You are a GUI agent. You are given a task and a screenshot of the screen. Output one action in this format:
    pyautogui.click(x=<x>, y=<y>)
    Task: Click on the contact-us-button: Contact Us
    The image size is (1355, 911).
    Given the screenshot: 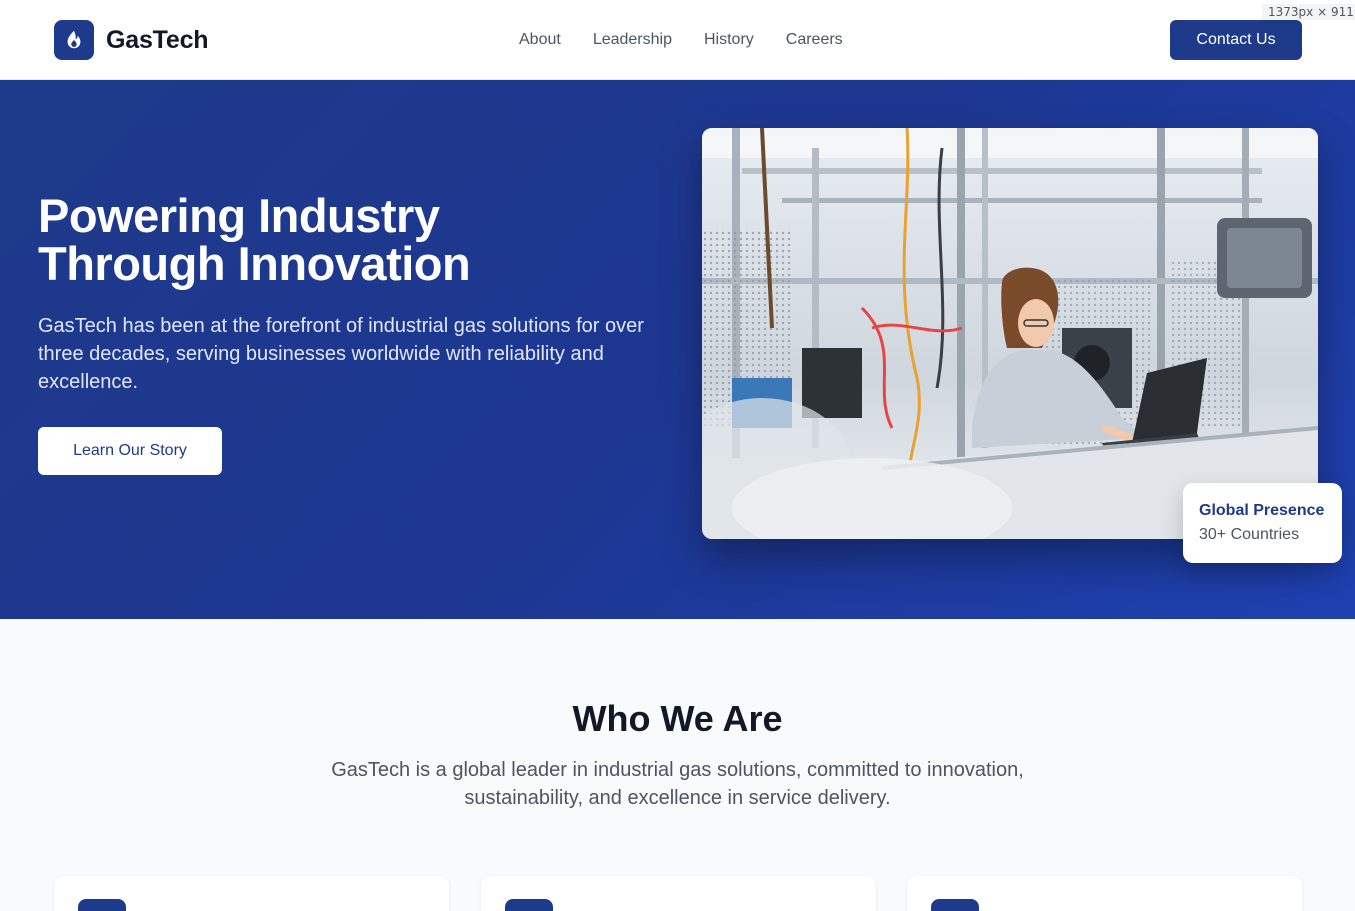 What is the action you would take?
    pyautogui.click(x=1236, y=40)
    